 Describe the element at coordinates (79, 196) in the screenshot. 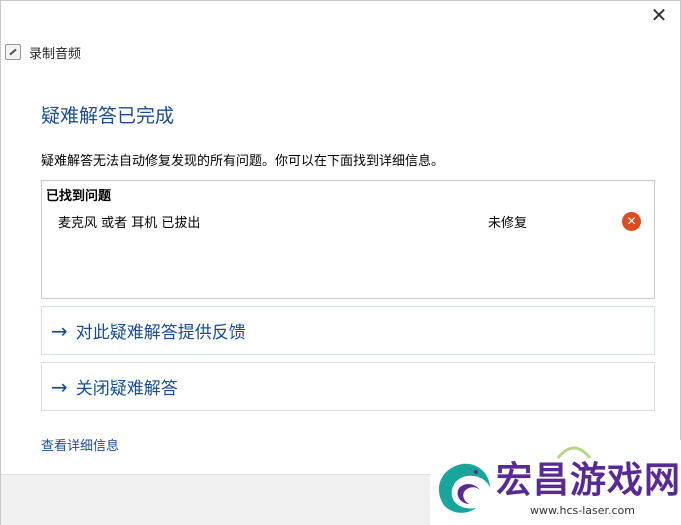

I see `problems-header: 已找到问题` at that location.